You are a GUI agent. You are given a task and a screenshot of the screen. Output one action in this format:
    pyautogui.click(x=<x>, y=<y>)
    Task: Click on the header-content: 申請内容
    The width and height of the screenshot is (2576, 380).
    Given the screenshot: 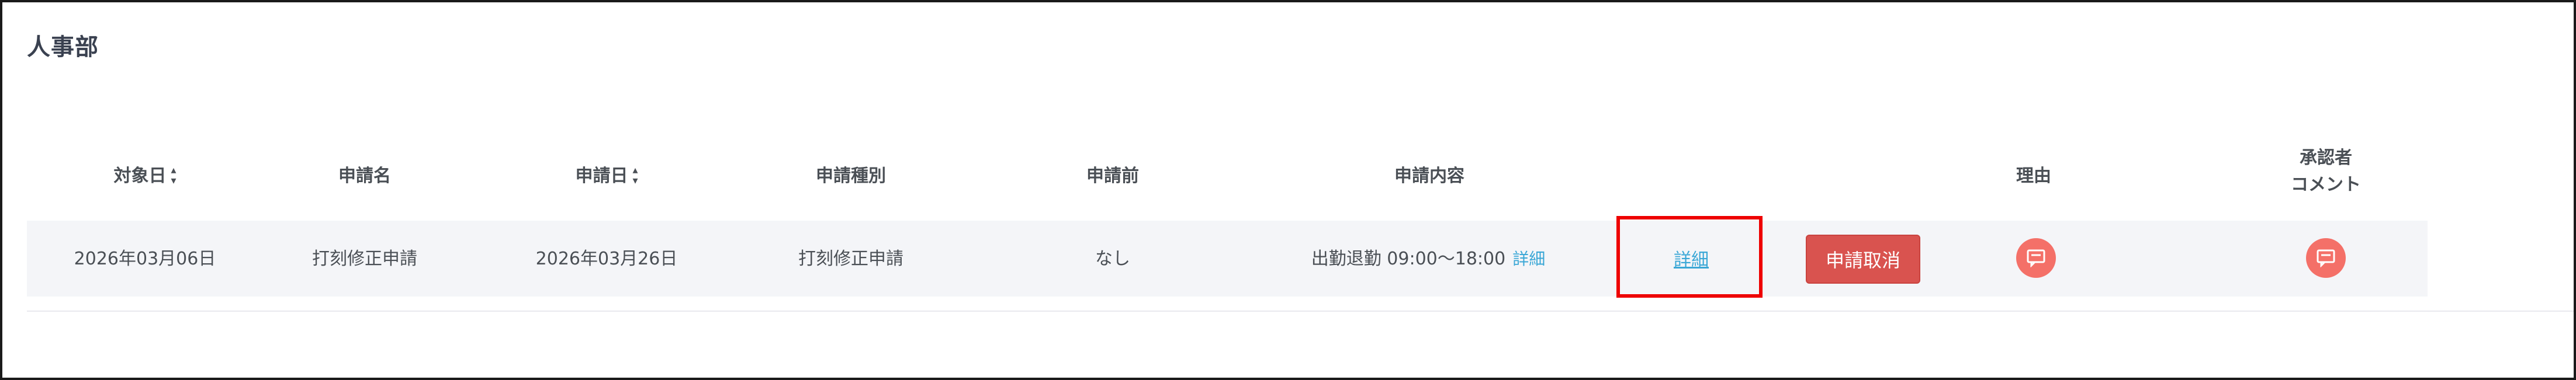 What is the action you would take?
    pyautogui.click(x=1429, y=176)
    